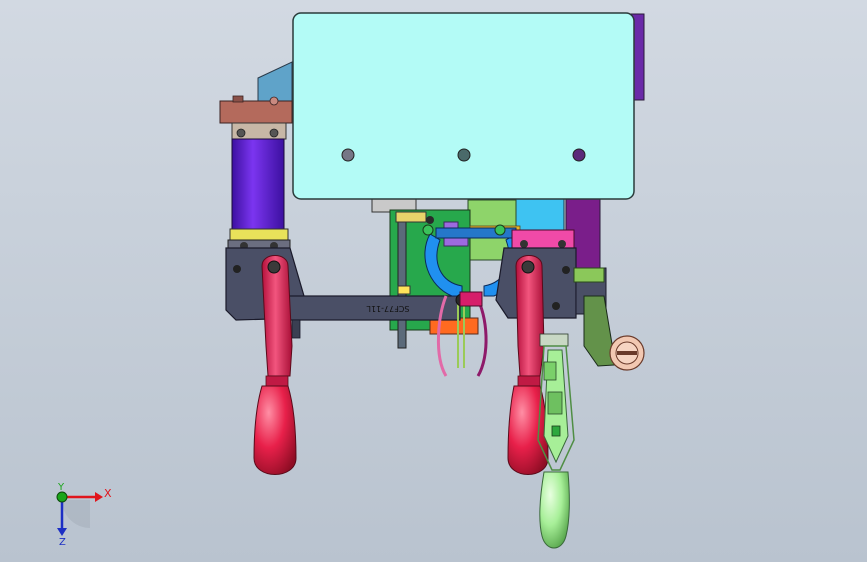 The width and height of the screenshot is (867, 562). I want to click on left-red-knob, so click(275, 430).